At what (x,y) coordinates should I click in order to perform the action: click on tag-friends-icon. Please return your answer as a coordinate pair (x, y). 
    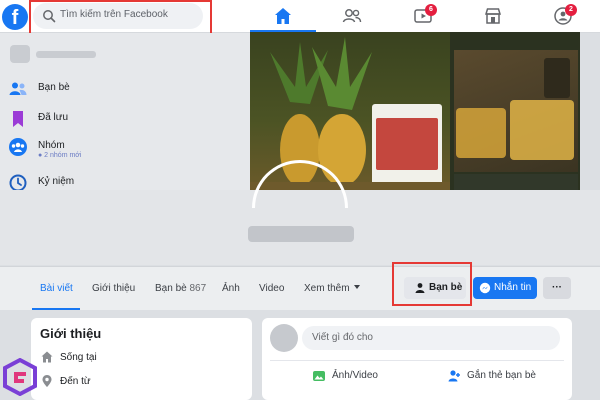
    Looking at the image, I should click on (454, 376).